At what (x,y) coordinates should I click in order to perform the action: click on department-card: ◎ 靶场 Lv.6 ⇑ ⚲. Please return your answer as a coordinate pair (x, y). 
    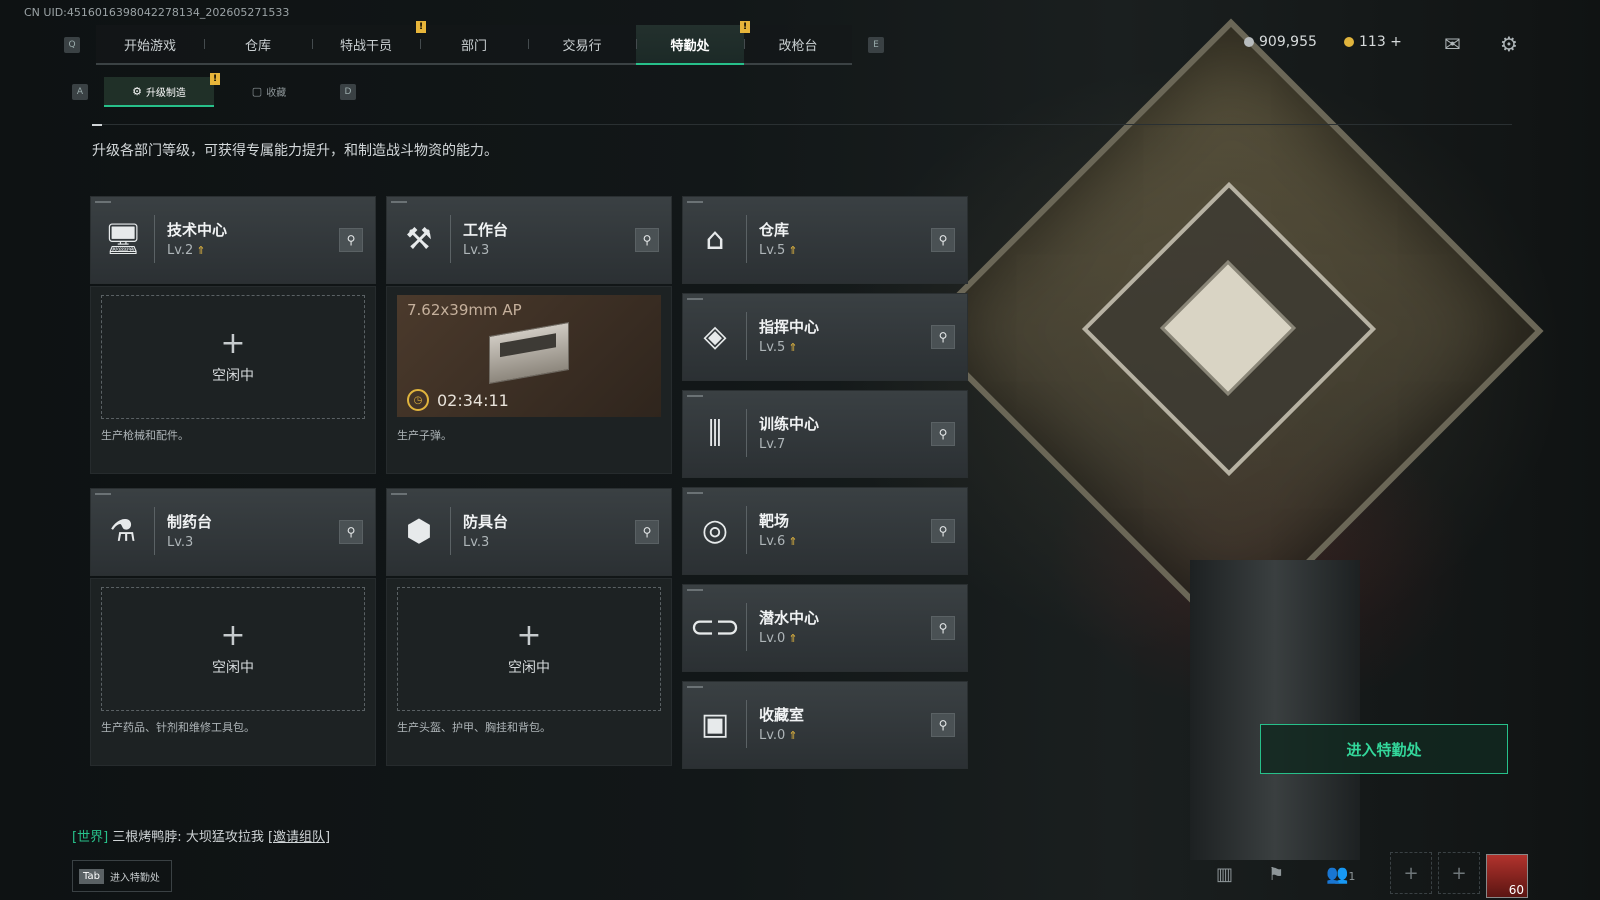
    Looking at the image, I should click on (825, 531).